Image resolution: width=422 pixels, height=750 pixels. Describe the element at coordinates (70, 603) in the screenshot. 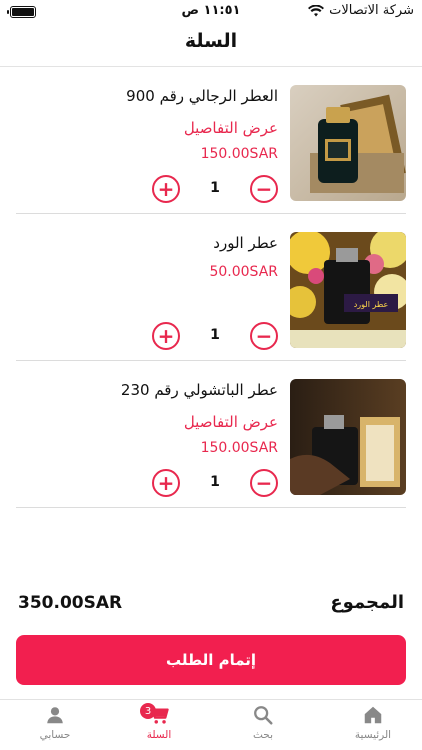

I see `total-value: 350.00SAR` at that location.